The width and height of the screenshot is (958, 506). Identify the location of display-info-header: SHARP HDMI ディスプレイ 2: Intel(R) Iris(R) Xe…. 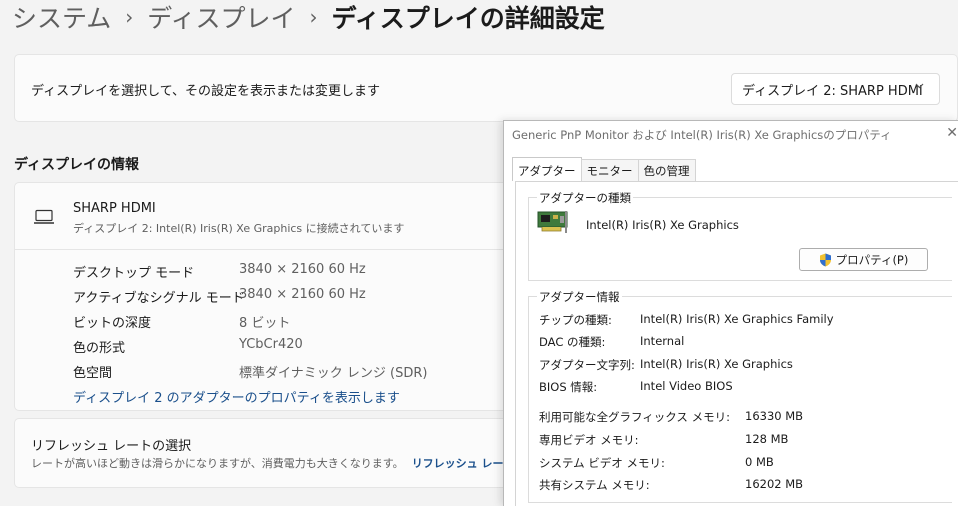
(264, 216).